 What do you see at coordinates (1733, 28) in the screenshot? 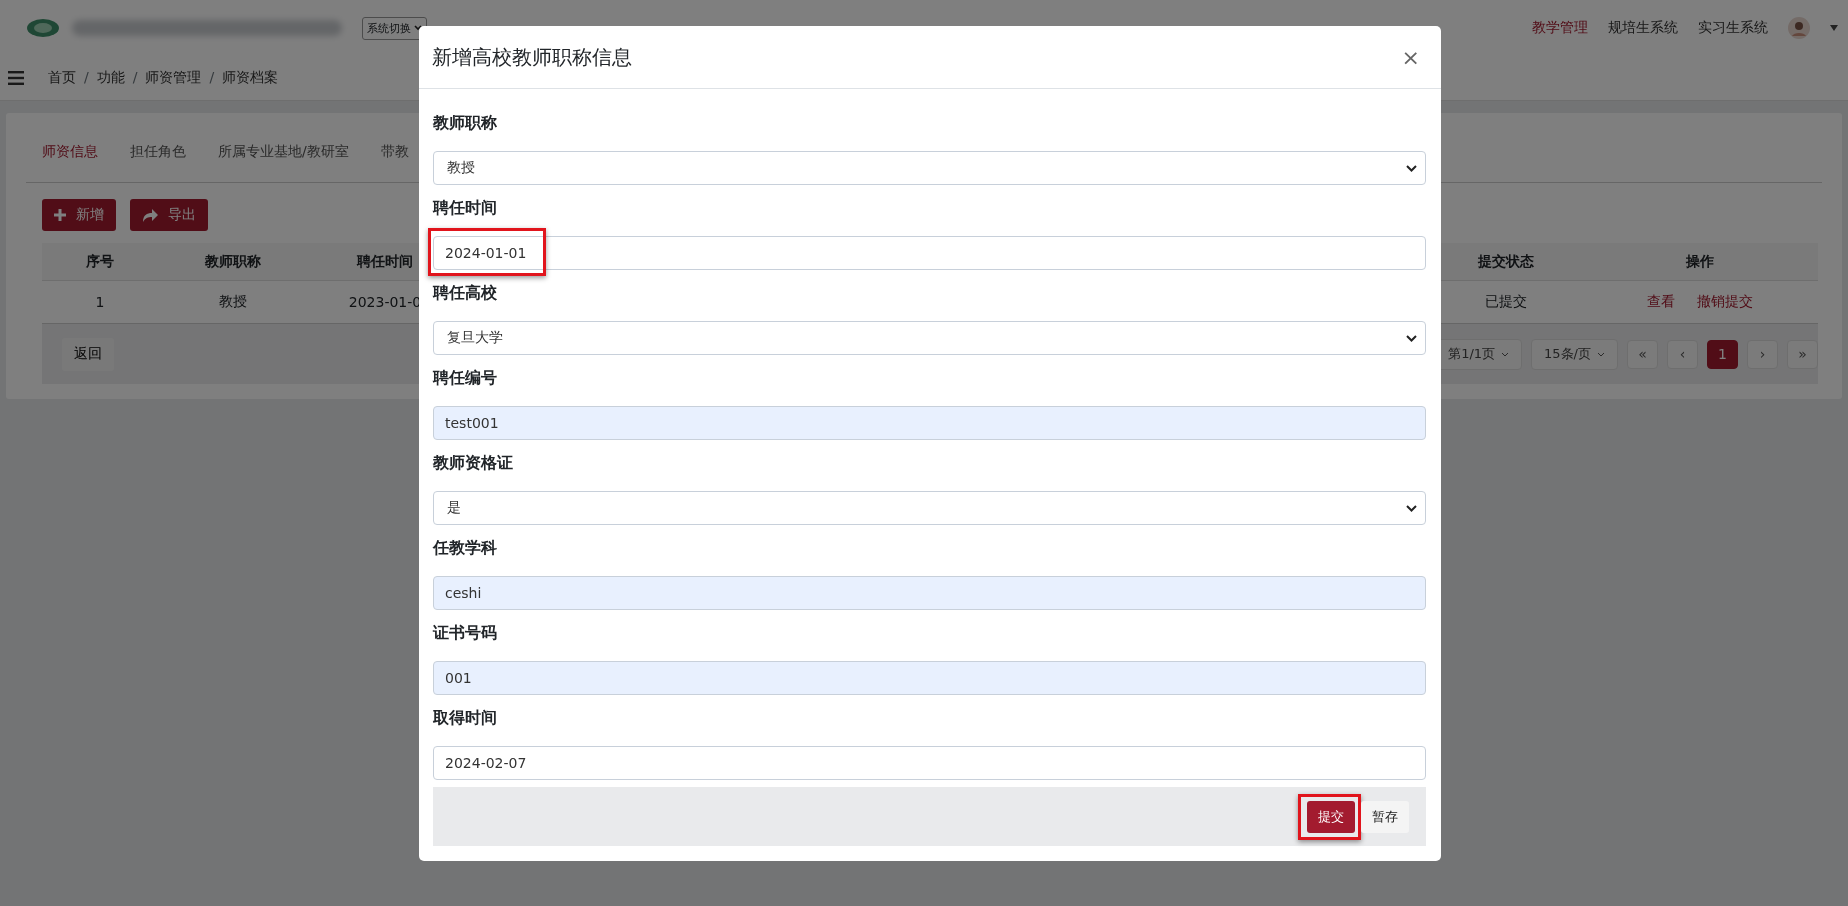
I see `nav-link: 实习生系统` at bounding box center [1733, 28].